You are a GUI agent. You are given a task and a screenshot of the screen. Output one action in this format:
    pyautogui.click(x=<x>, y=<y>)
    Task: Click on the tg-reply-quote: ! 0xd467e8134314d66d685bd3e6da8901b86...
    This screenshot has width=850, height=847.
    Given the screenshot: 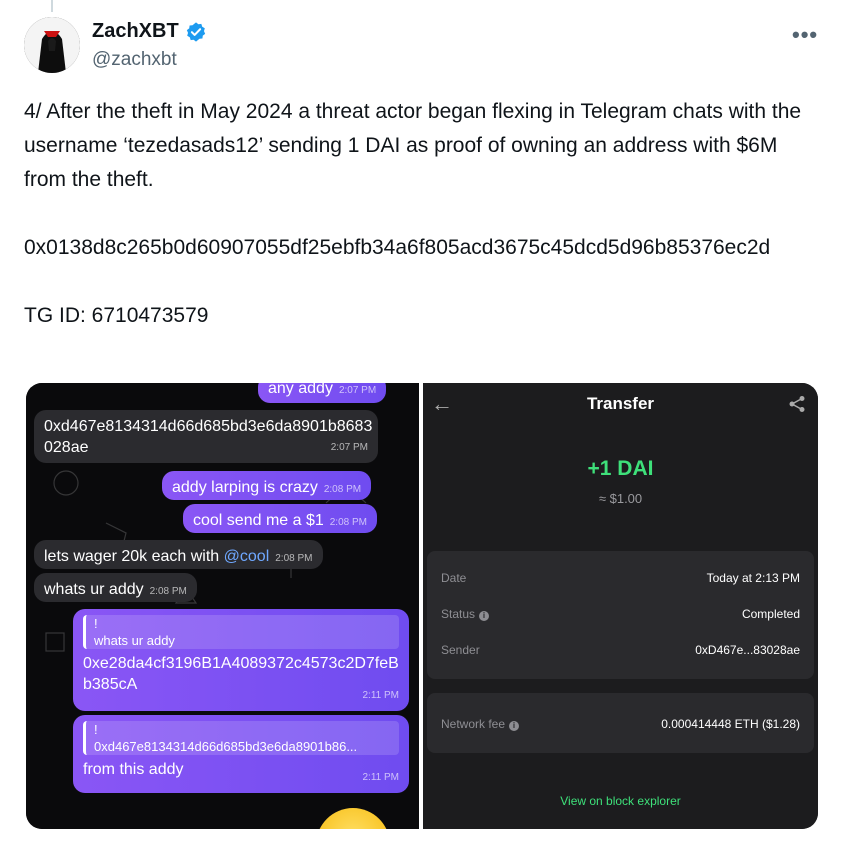 What is the action you would take?
    pyautogui.click(x=241, y=738)
    